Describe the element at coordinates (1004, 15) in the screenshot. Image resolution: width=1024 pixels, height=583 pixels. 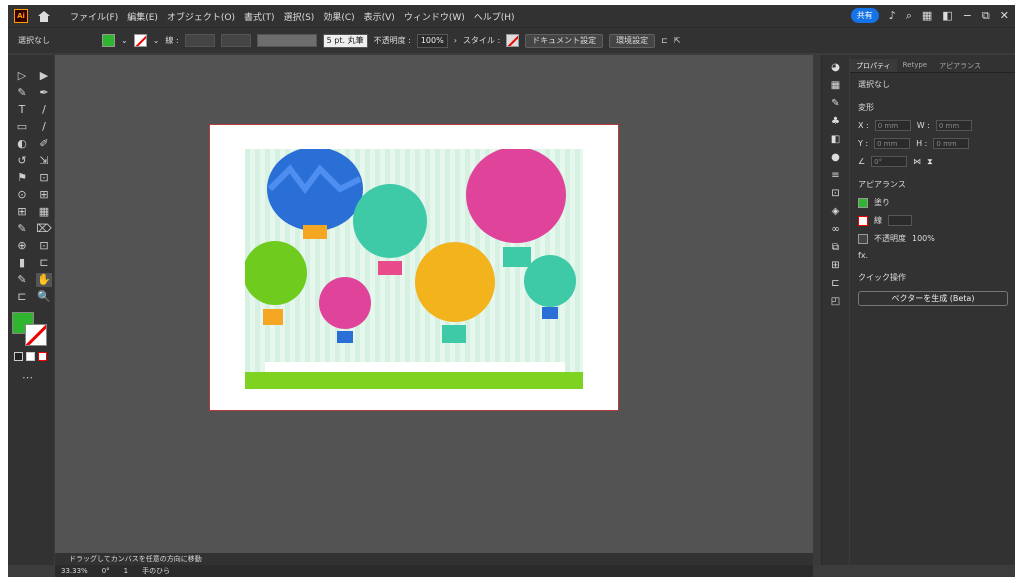
I see `close-button: ✕` at that location.